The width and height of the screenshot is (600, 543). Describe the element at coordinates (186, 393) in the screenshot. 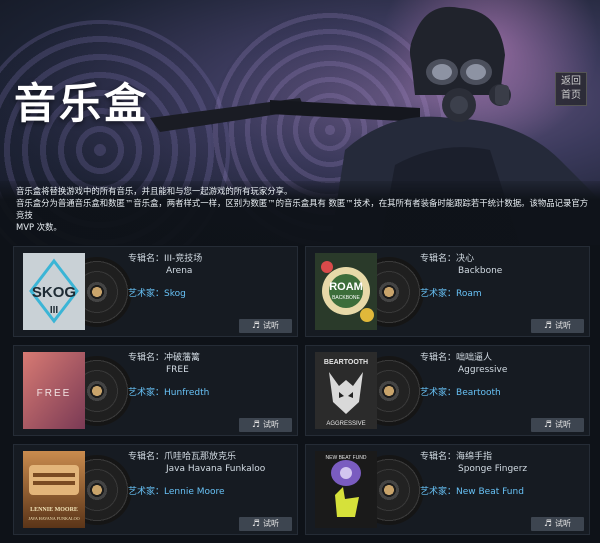

I see `artist-name: Hunfredth` at that location.